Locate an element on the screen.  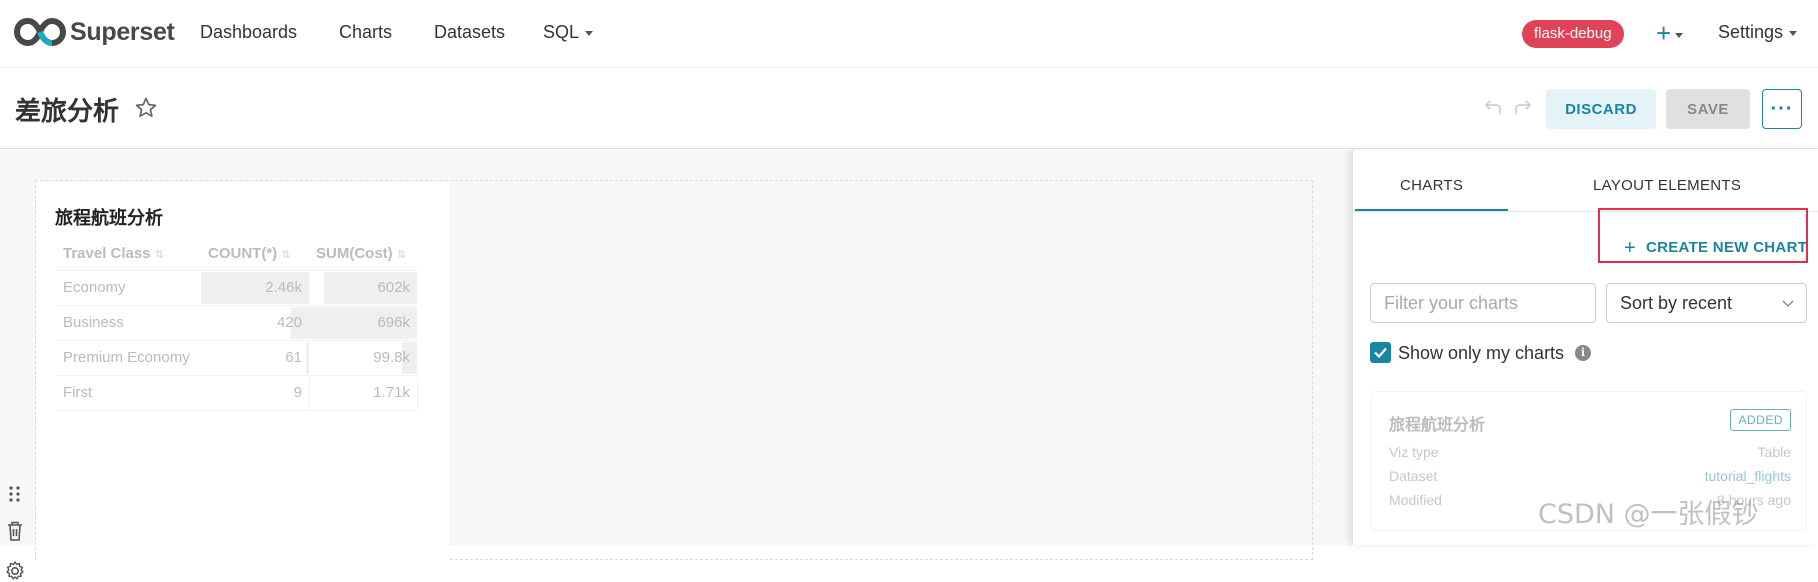
table-cell: Economy is located at coordinates (128, 287).